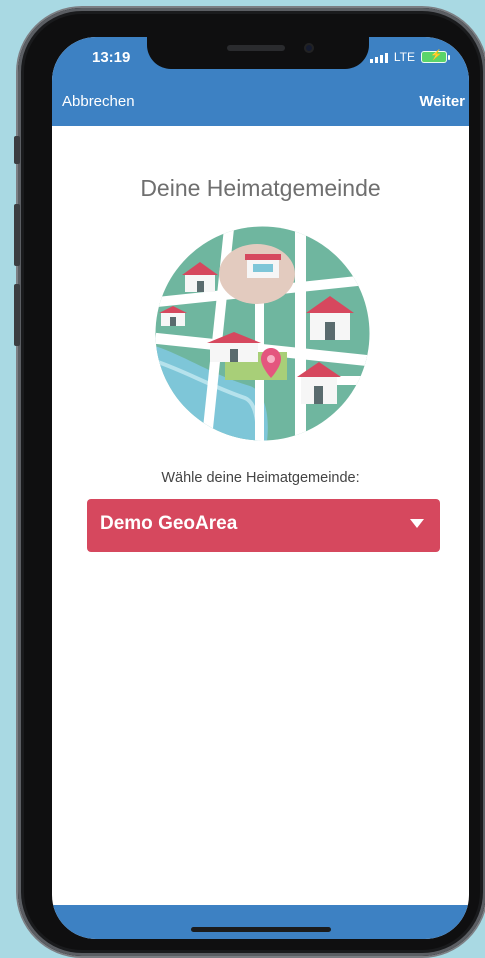  What do you see at coordinates (17, 150) in the screenshot?
I see `mute-switch` at bounding box center [17, 150].